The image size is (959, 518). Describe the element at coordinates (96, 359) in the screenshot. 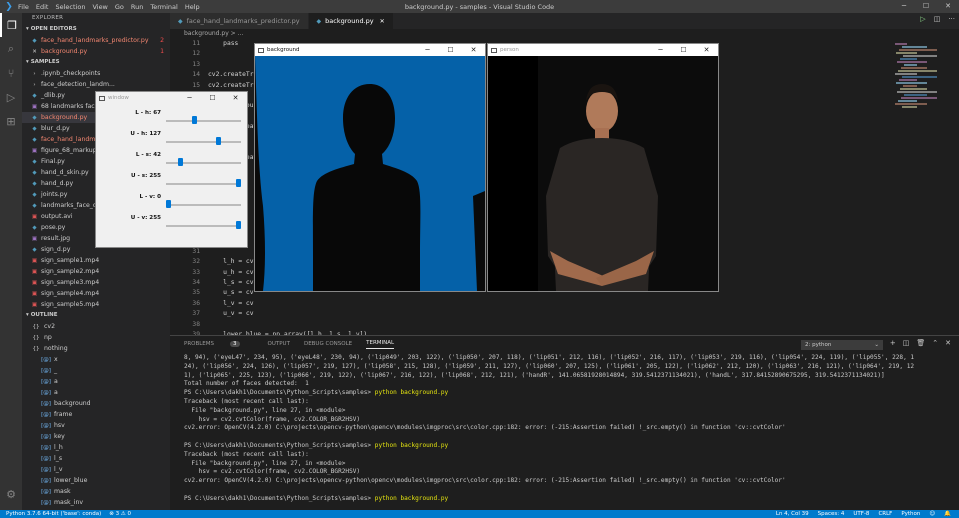

I see `outline-item: [@] x` at that location.